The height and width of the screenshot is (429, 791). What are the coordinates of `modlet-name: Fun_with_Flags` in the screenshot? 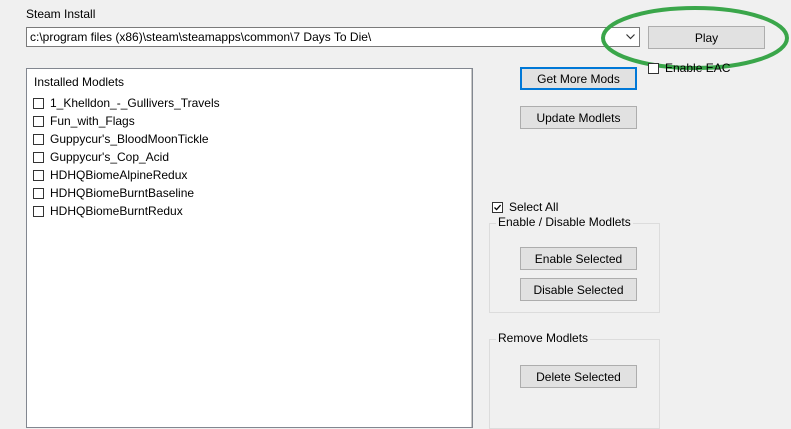 It's located at (92, 121).